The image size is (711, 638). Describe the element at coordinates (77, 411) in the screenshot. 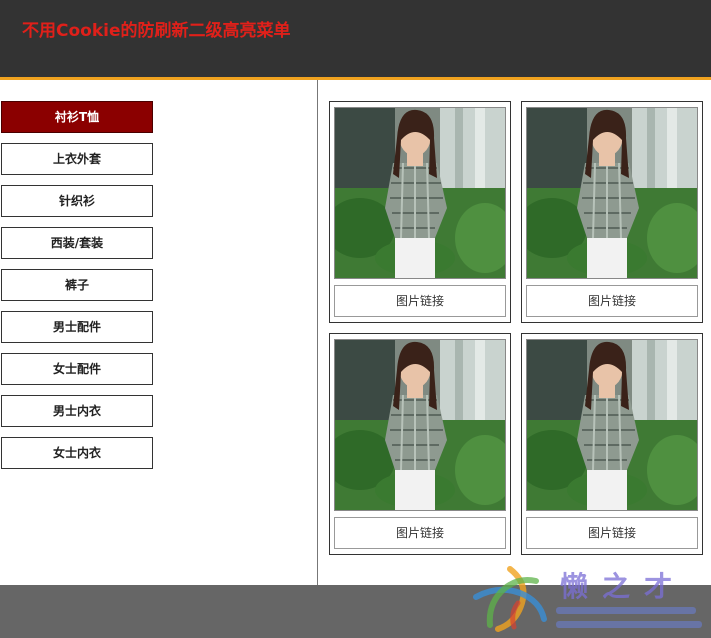

I see `sidebar-item-mens-underwear: 男士内衣` at that location.